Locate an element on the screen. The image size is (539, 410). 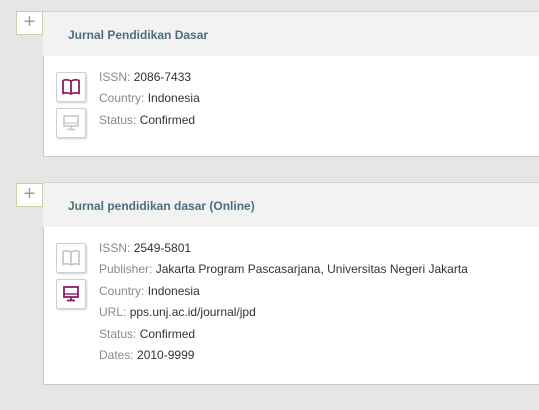
field-dates: Dates: 2010-9999 is located at coordinates (146, 355).